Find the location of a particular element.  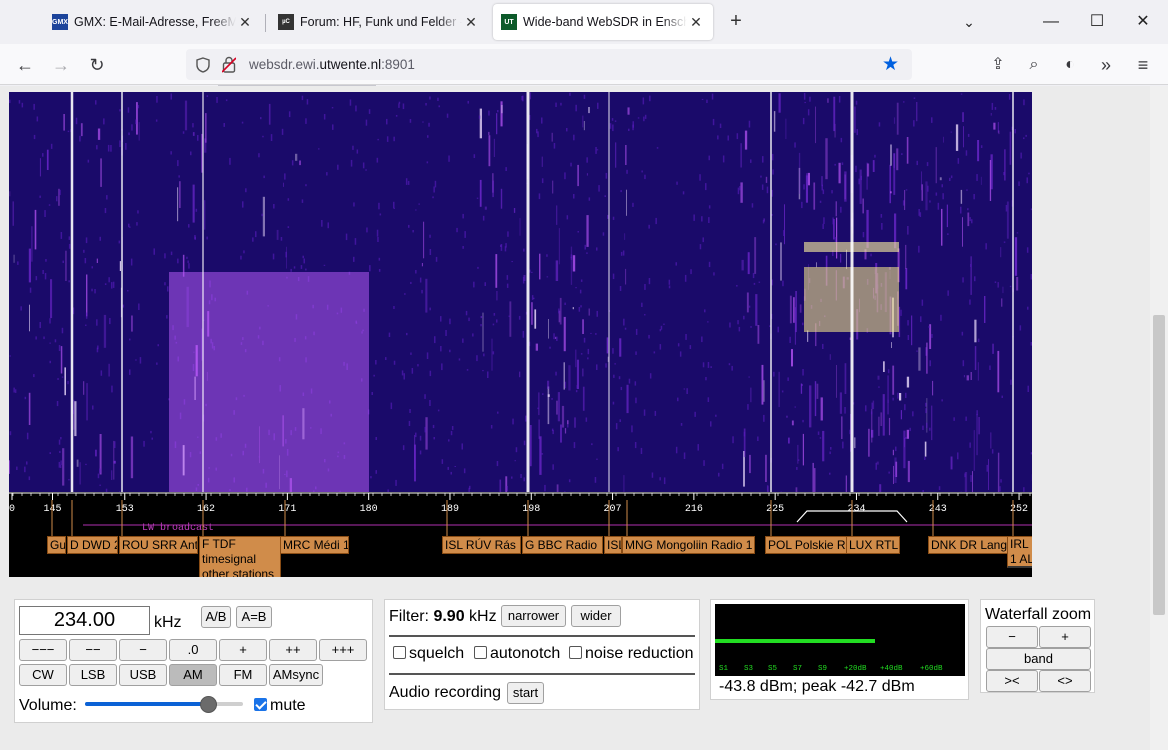

squelch-label: squelch is located at coordinates (437, 653).